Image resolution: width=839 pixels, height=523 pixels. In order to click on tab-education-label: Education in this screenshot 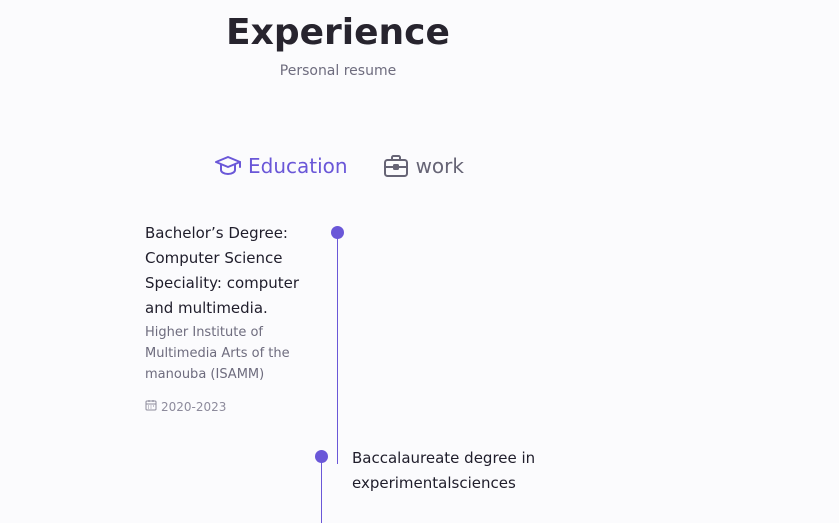, I will do `click(298, 166)`.